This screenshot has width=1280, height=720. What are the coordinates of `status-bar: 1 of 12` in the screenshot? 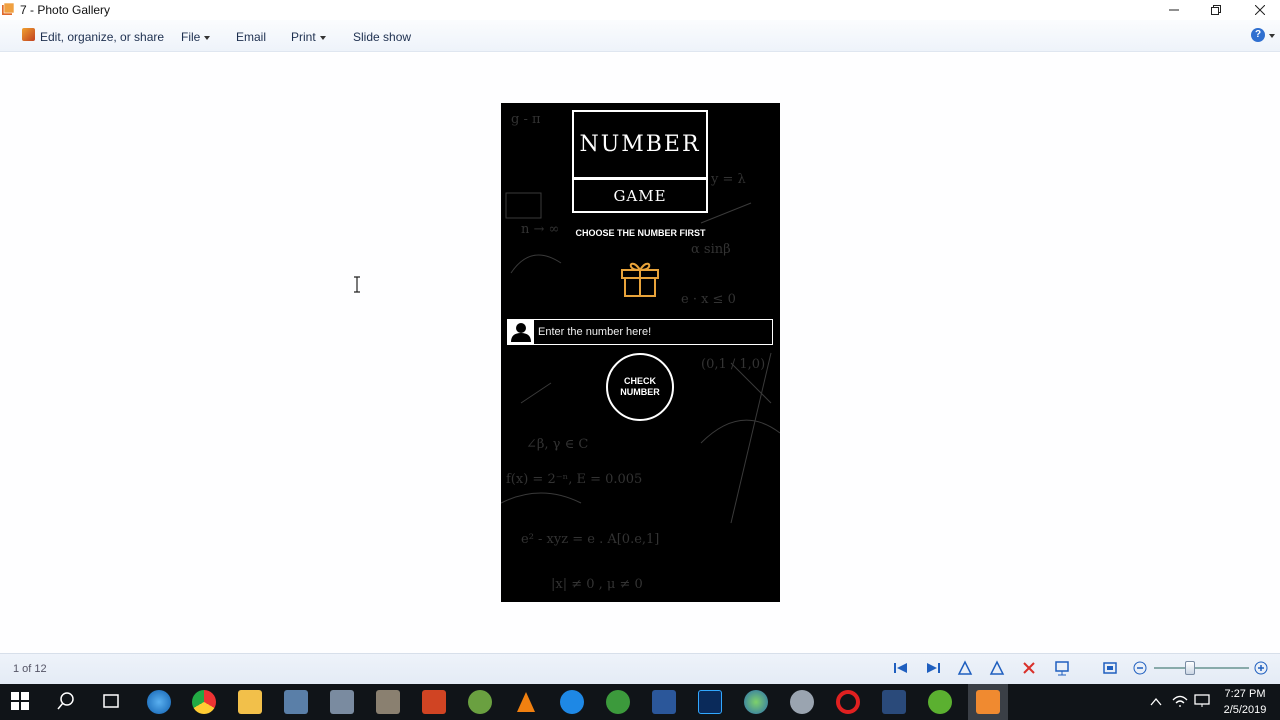 It's located at (640, 668).